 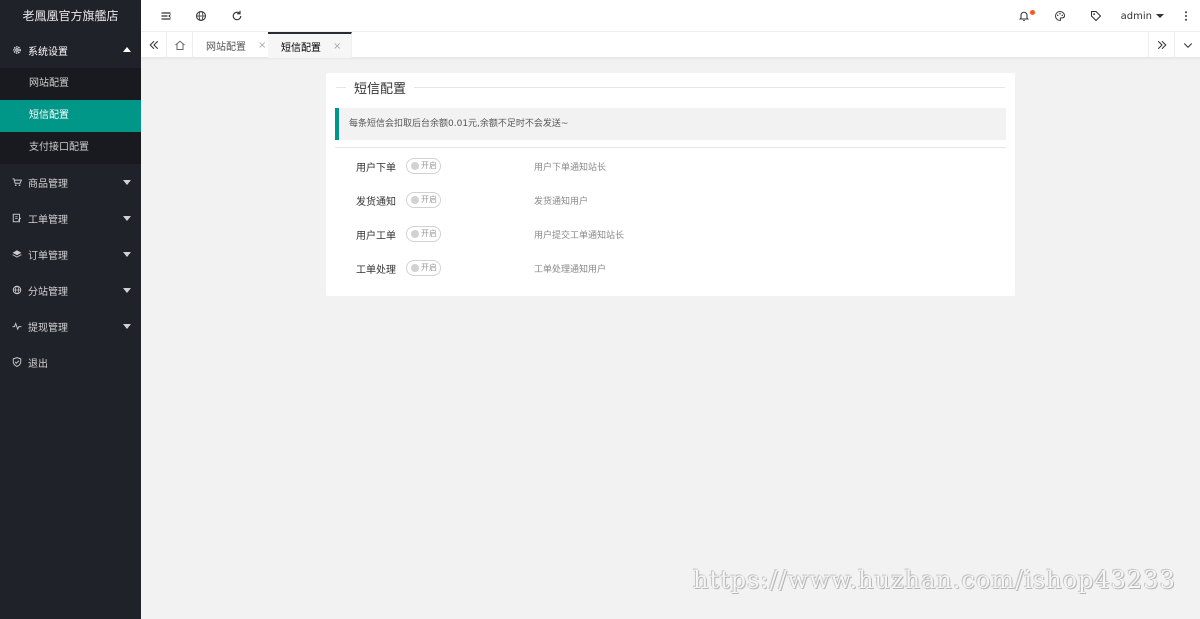 I want to click on sidebar-subitem-site-config: 网站配置, so click(x=70, y=84).